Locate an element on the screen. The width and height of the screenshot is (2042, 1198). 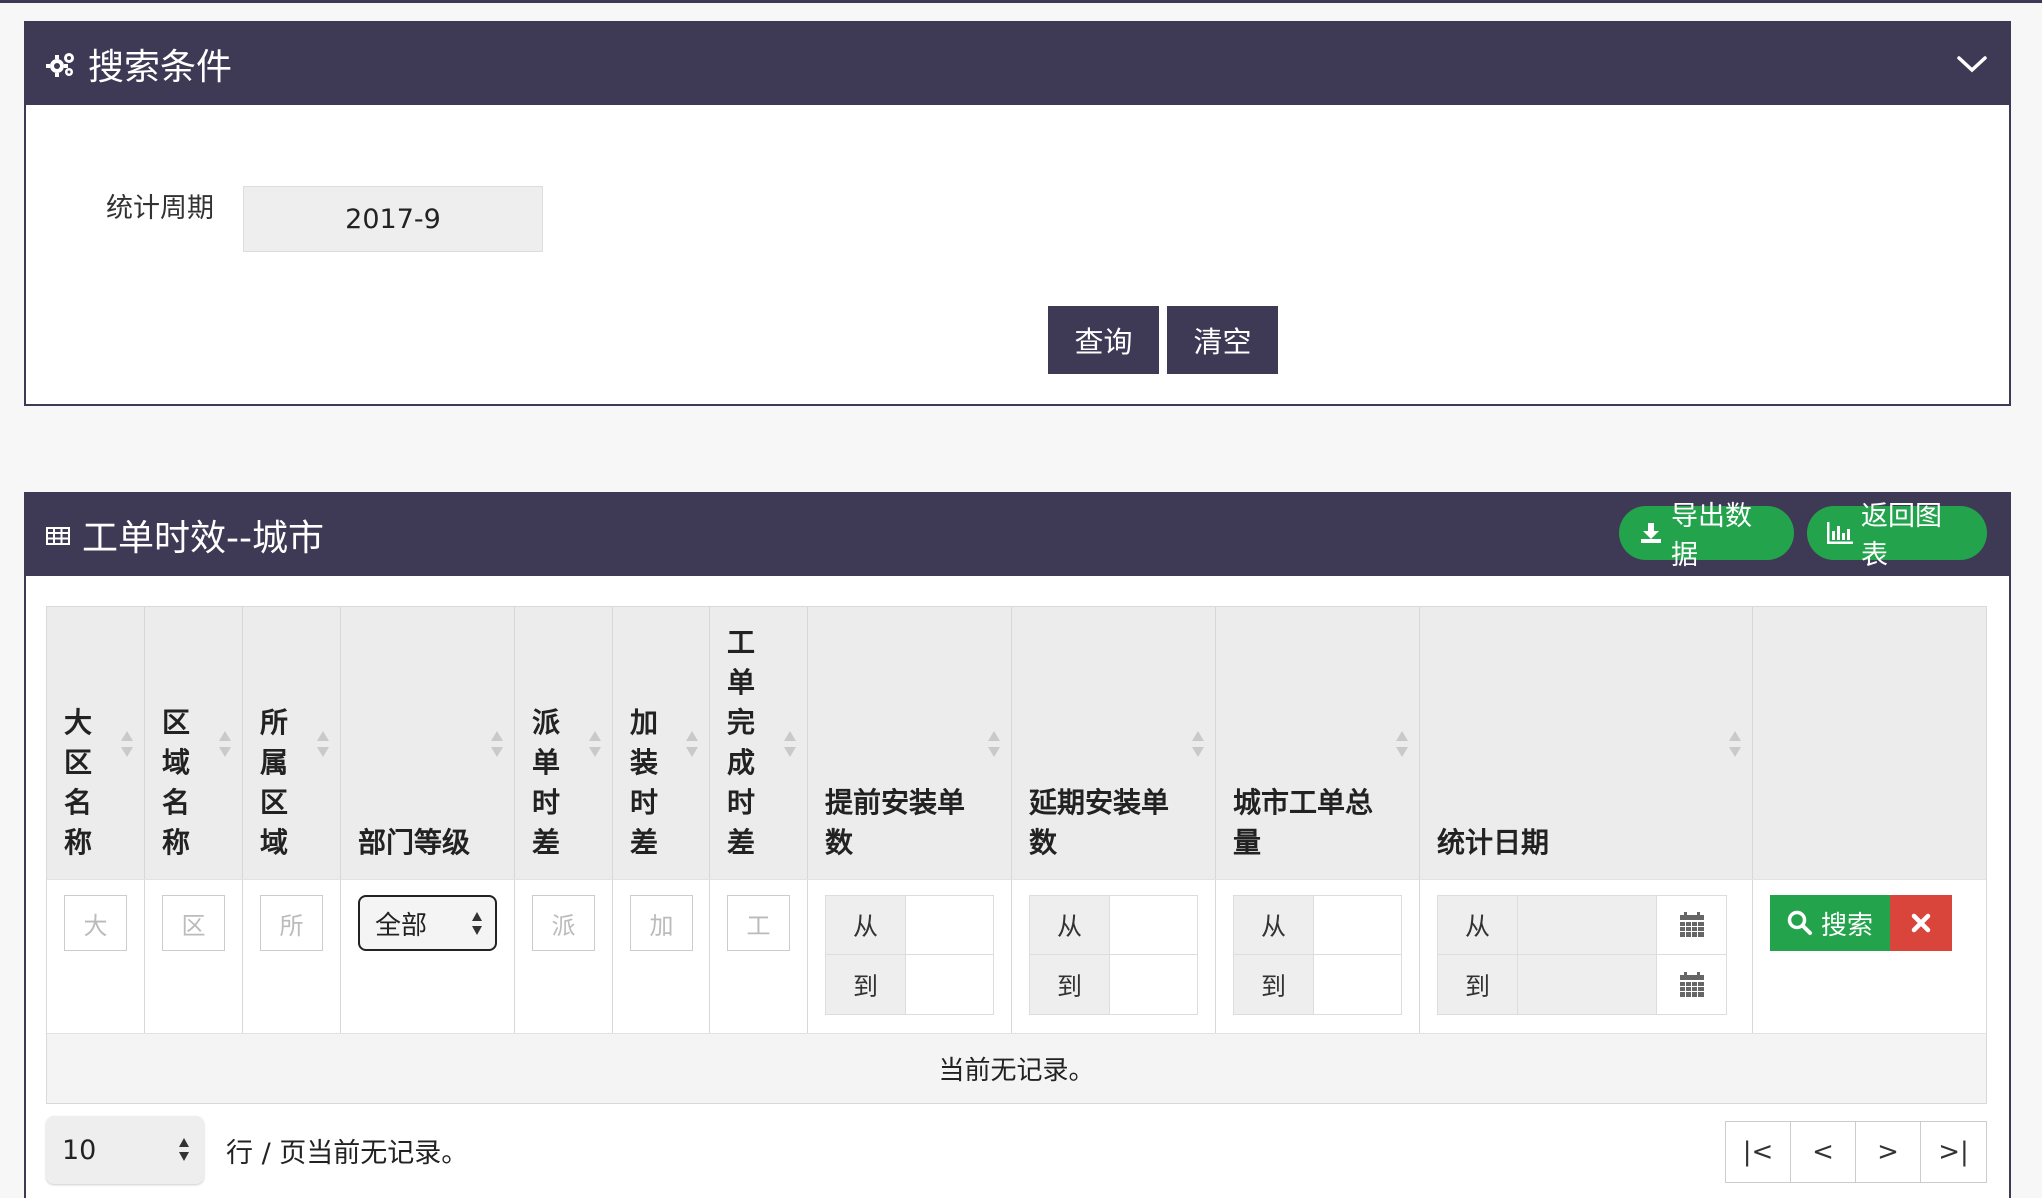
search-panel-title: 搜索条件 is located at coordinates (139, 64).